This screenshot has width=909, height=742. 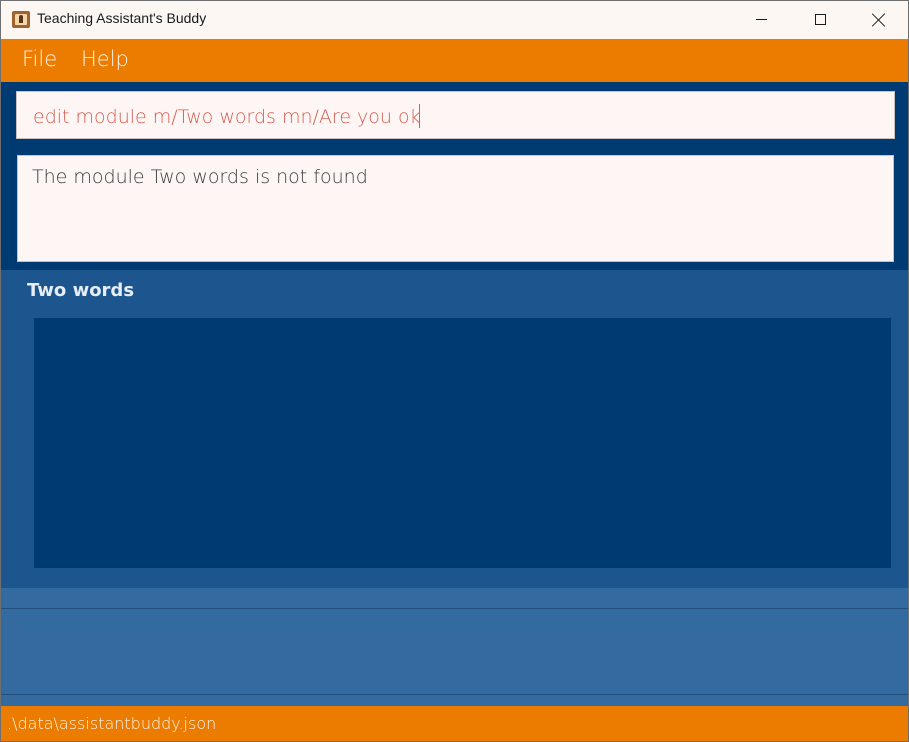 I want to click on window-title: Teaching Assistant's Buddy, so click(x=122, y=18).